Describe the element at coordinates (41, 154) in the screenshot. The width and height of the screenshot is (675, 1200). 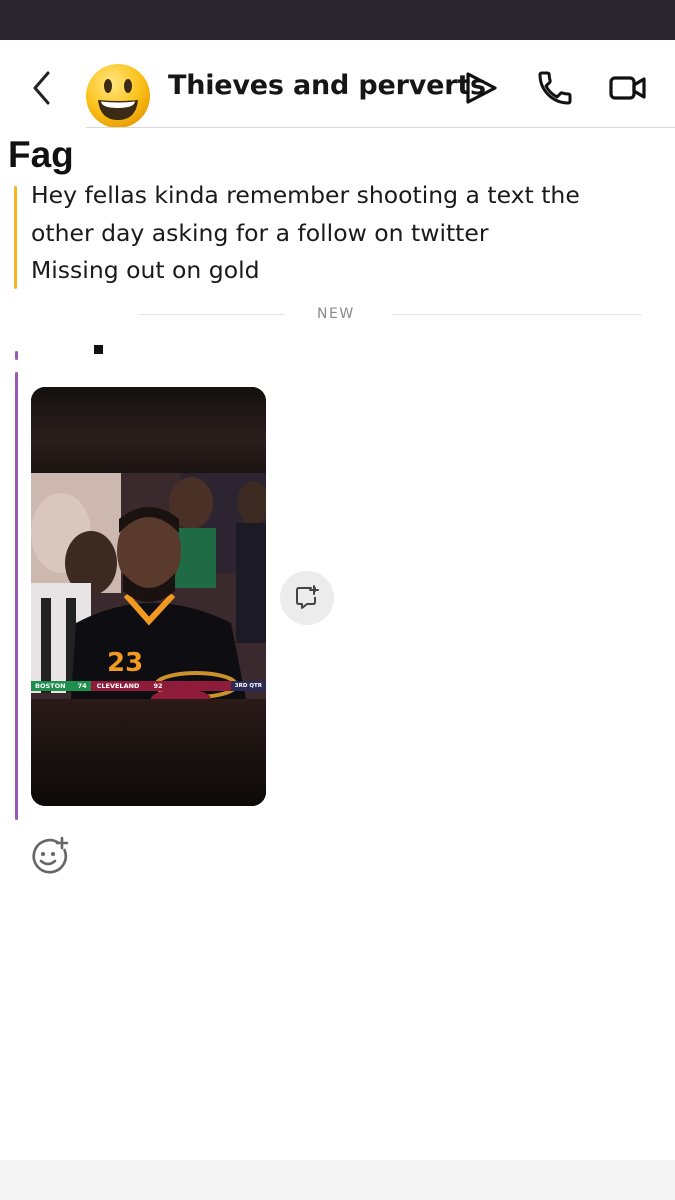
I see `sender-name: Fag` at that location.